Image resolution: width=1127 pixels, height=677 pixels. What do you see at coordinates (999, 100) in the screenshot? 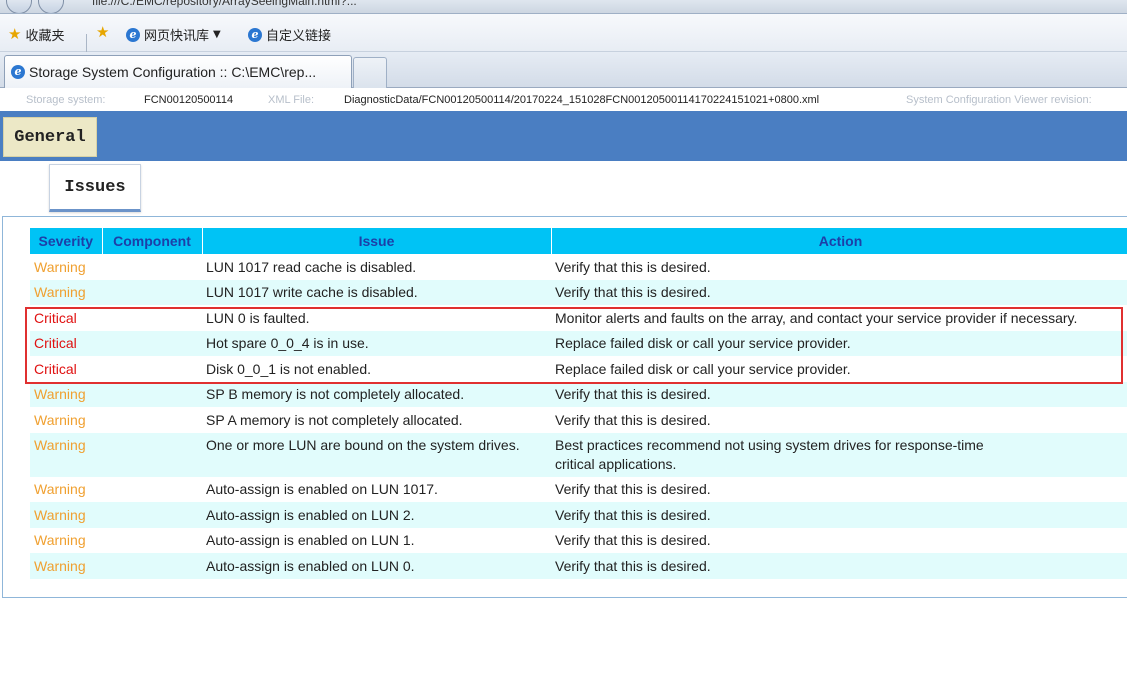
I see `viewer-revision-label: System Configuration Viewer revision:` at bounding box center [999, 100].